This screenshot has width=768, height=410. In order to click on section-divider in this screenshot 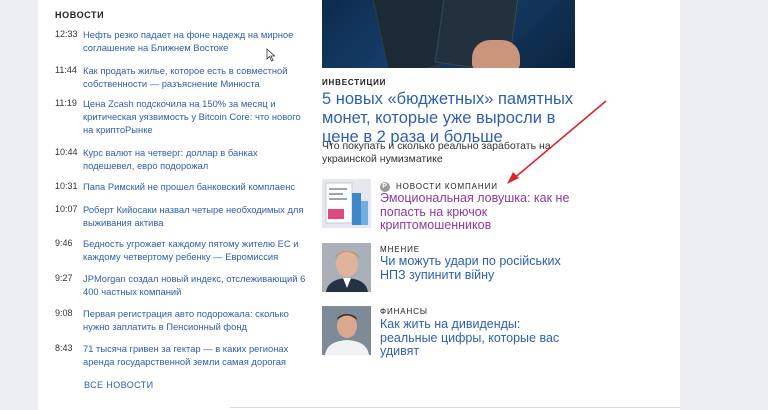, I will do `click(455, 407)`.